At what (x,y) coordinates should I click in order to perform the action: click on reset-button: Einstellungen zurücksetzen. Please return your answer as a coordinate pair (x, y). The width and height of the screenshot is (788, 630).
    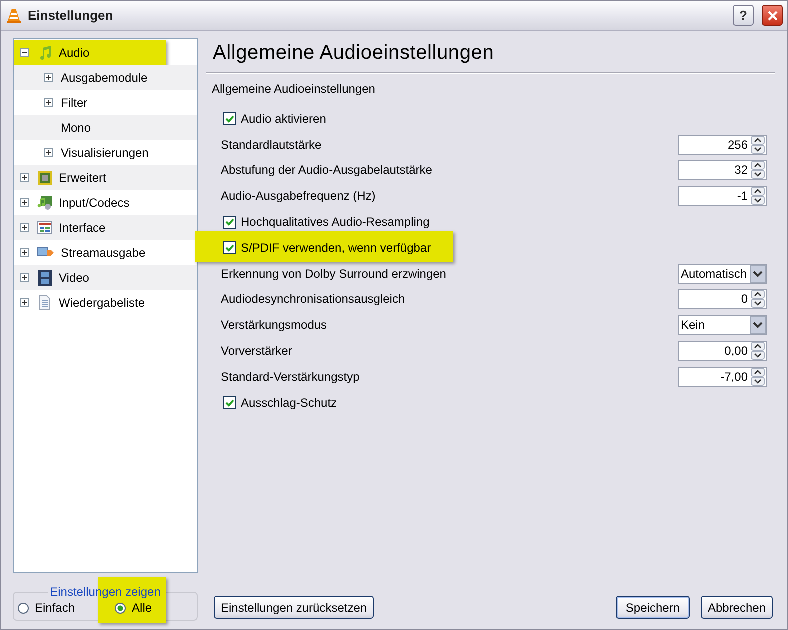
    Looking at the image, I should click on (294, 607).